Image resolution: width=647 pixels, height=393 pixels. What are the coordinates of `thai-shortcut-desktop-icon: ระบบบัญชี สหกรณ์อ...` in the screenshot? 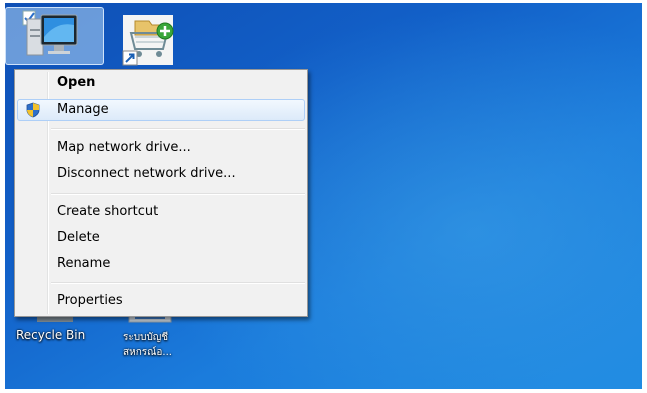 It's located at (153, 338).